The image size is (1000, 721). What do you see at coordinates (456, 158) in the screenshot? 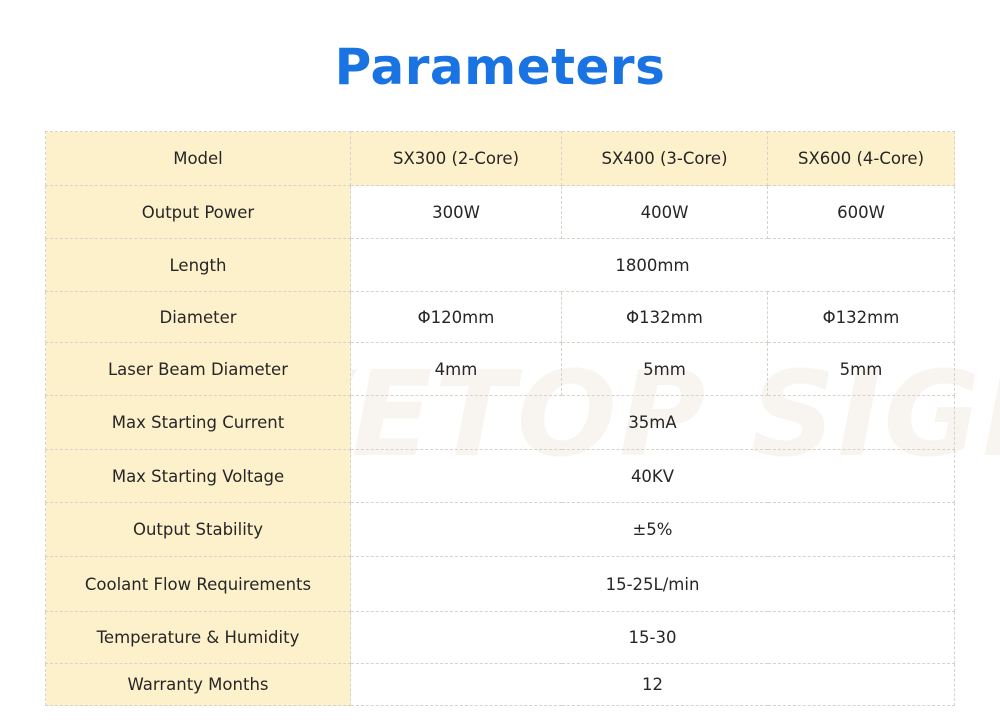
I see `header-cell-sx300: SX300 (2-Core)` at bounding box center [456, 158].